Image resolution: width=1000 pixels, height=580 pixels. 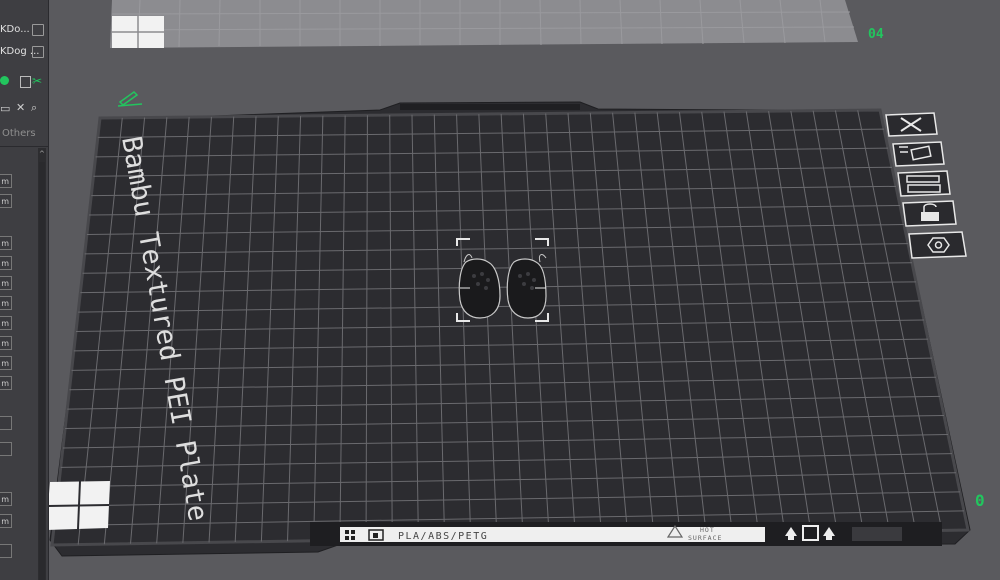 I want to click on tab-others: Others, so click(x=19, y=133).